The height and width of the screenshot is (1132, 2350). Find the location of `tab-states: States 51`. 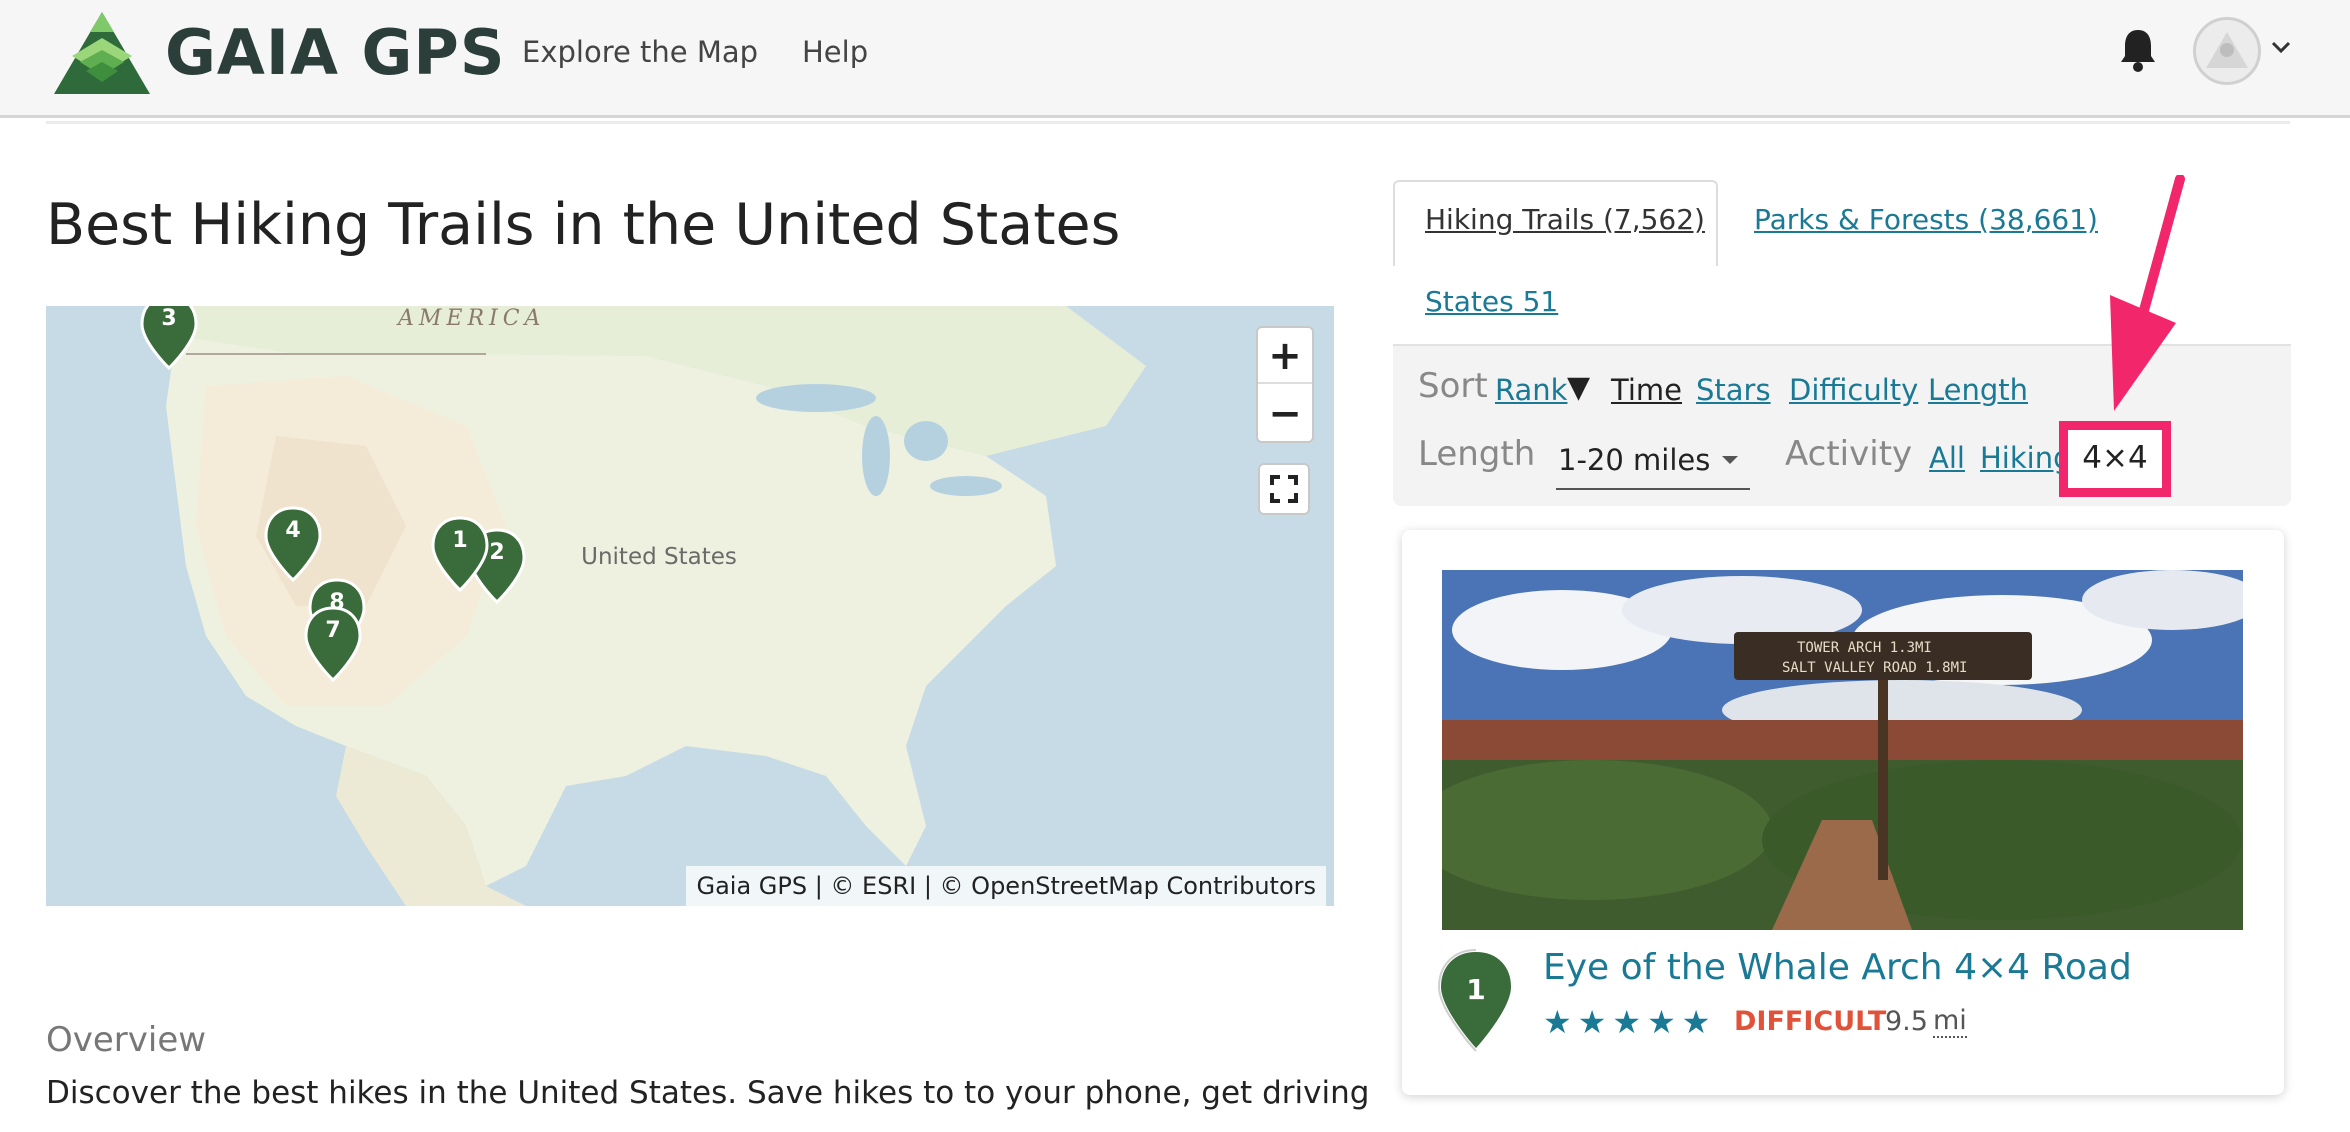

tab-states: States 51 is located at coordinates (1491, 301).